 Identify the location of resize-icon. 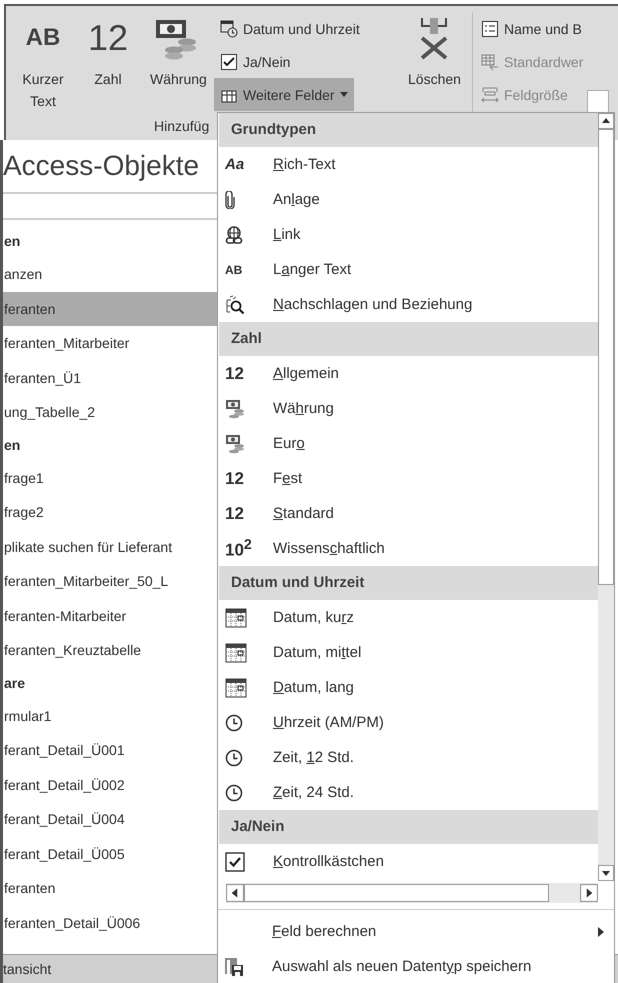
(490, 95).